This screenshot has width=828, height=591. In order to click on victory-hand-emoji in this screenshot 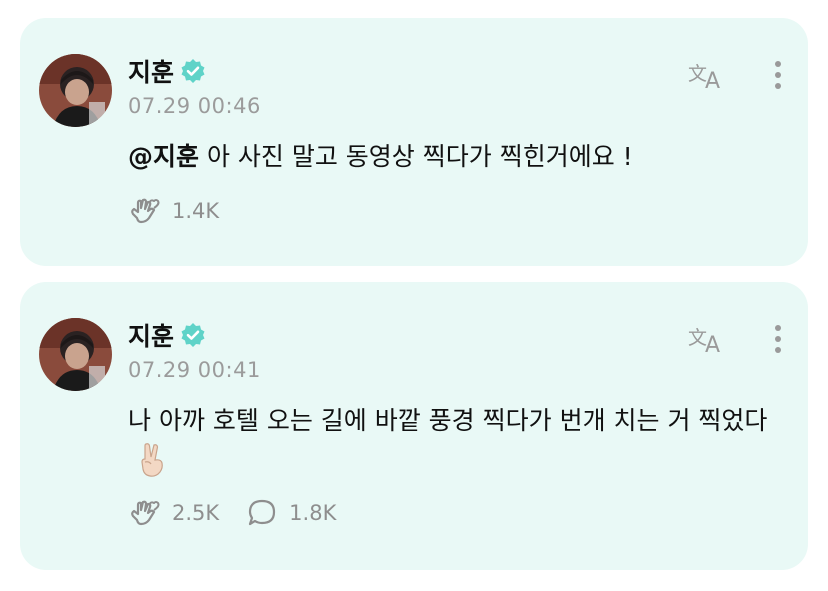, I will do `click(153, 460)`.